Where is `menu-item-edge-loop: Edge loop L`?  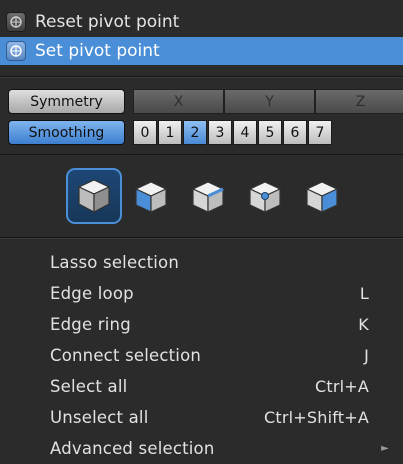
menu-item-edge-loop: Edge loop L is located at coordinates (201, 293).